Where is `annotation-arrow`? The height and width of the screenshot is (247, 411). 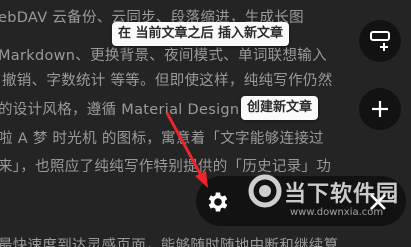
annotation-arrow is located at coordinates (186, 150).